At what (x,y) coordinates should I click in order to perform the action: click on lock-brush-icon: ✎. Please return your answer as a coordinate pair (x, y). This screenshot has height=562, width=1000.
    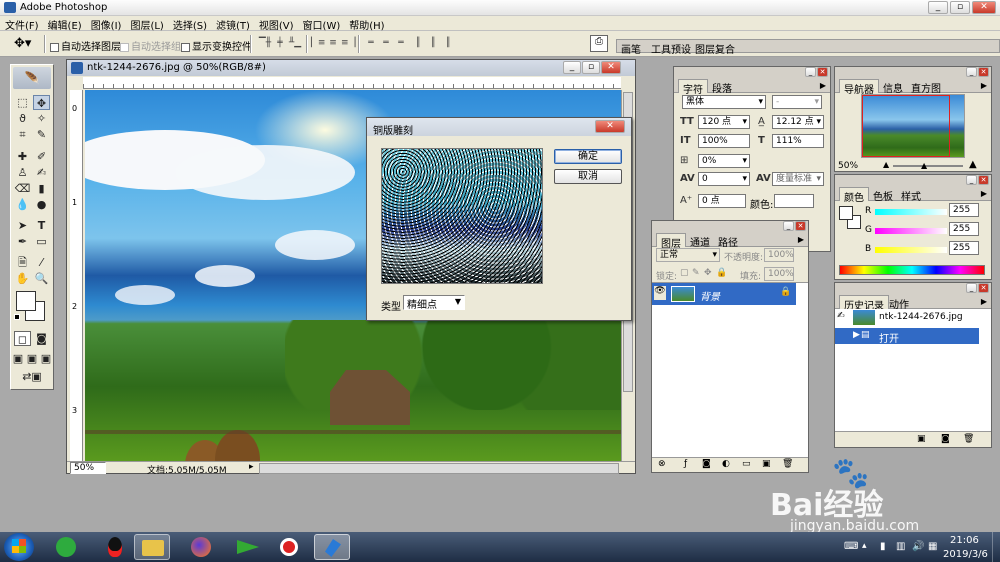
    Looking at the image, I should click on (696, 273).